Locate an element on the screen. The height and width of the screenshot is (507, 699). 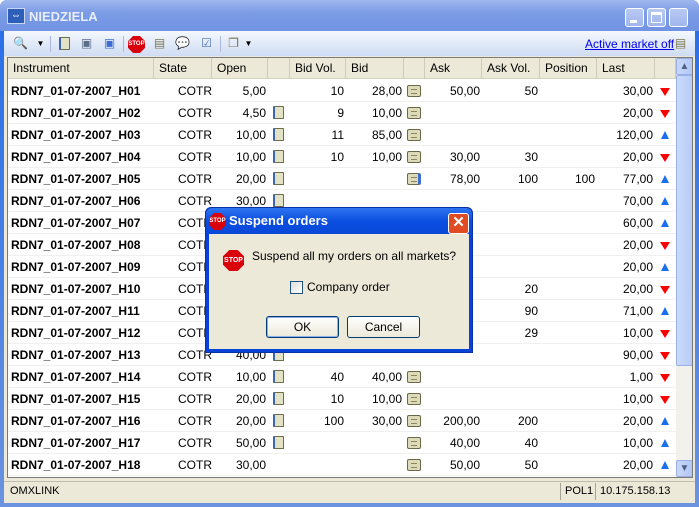
open-cell: 5,00 is located at coordinates (254, 91).